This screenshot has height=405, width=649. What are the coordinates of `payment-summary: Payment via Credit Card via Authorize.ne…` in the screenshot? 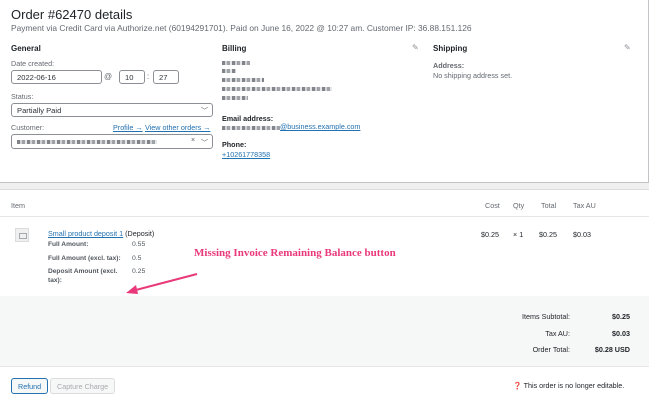 It's located at (241, 28).